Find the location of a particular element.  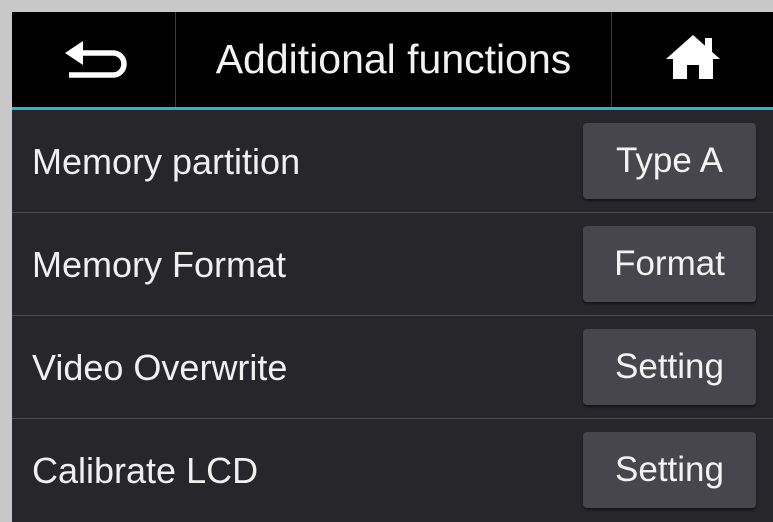

back-button is located at coordinates (94, 59).